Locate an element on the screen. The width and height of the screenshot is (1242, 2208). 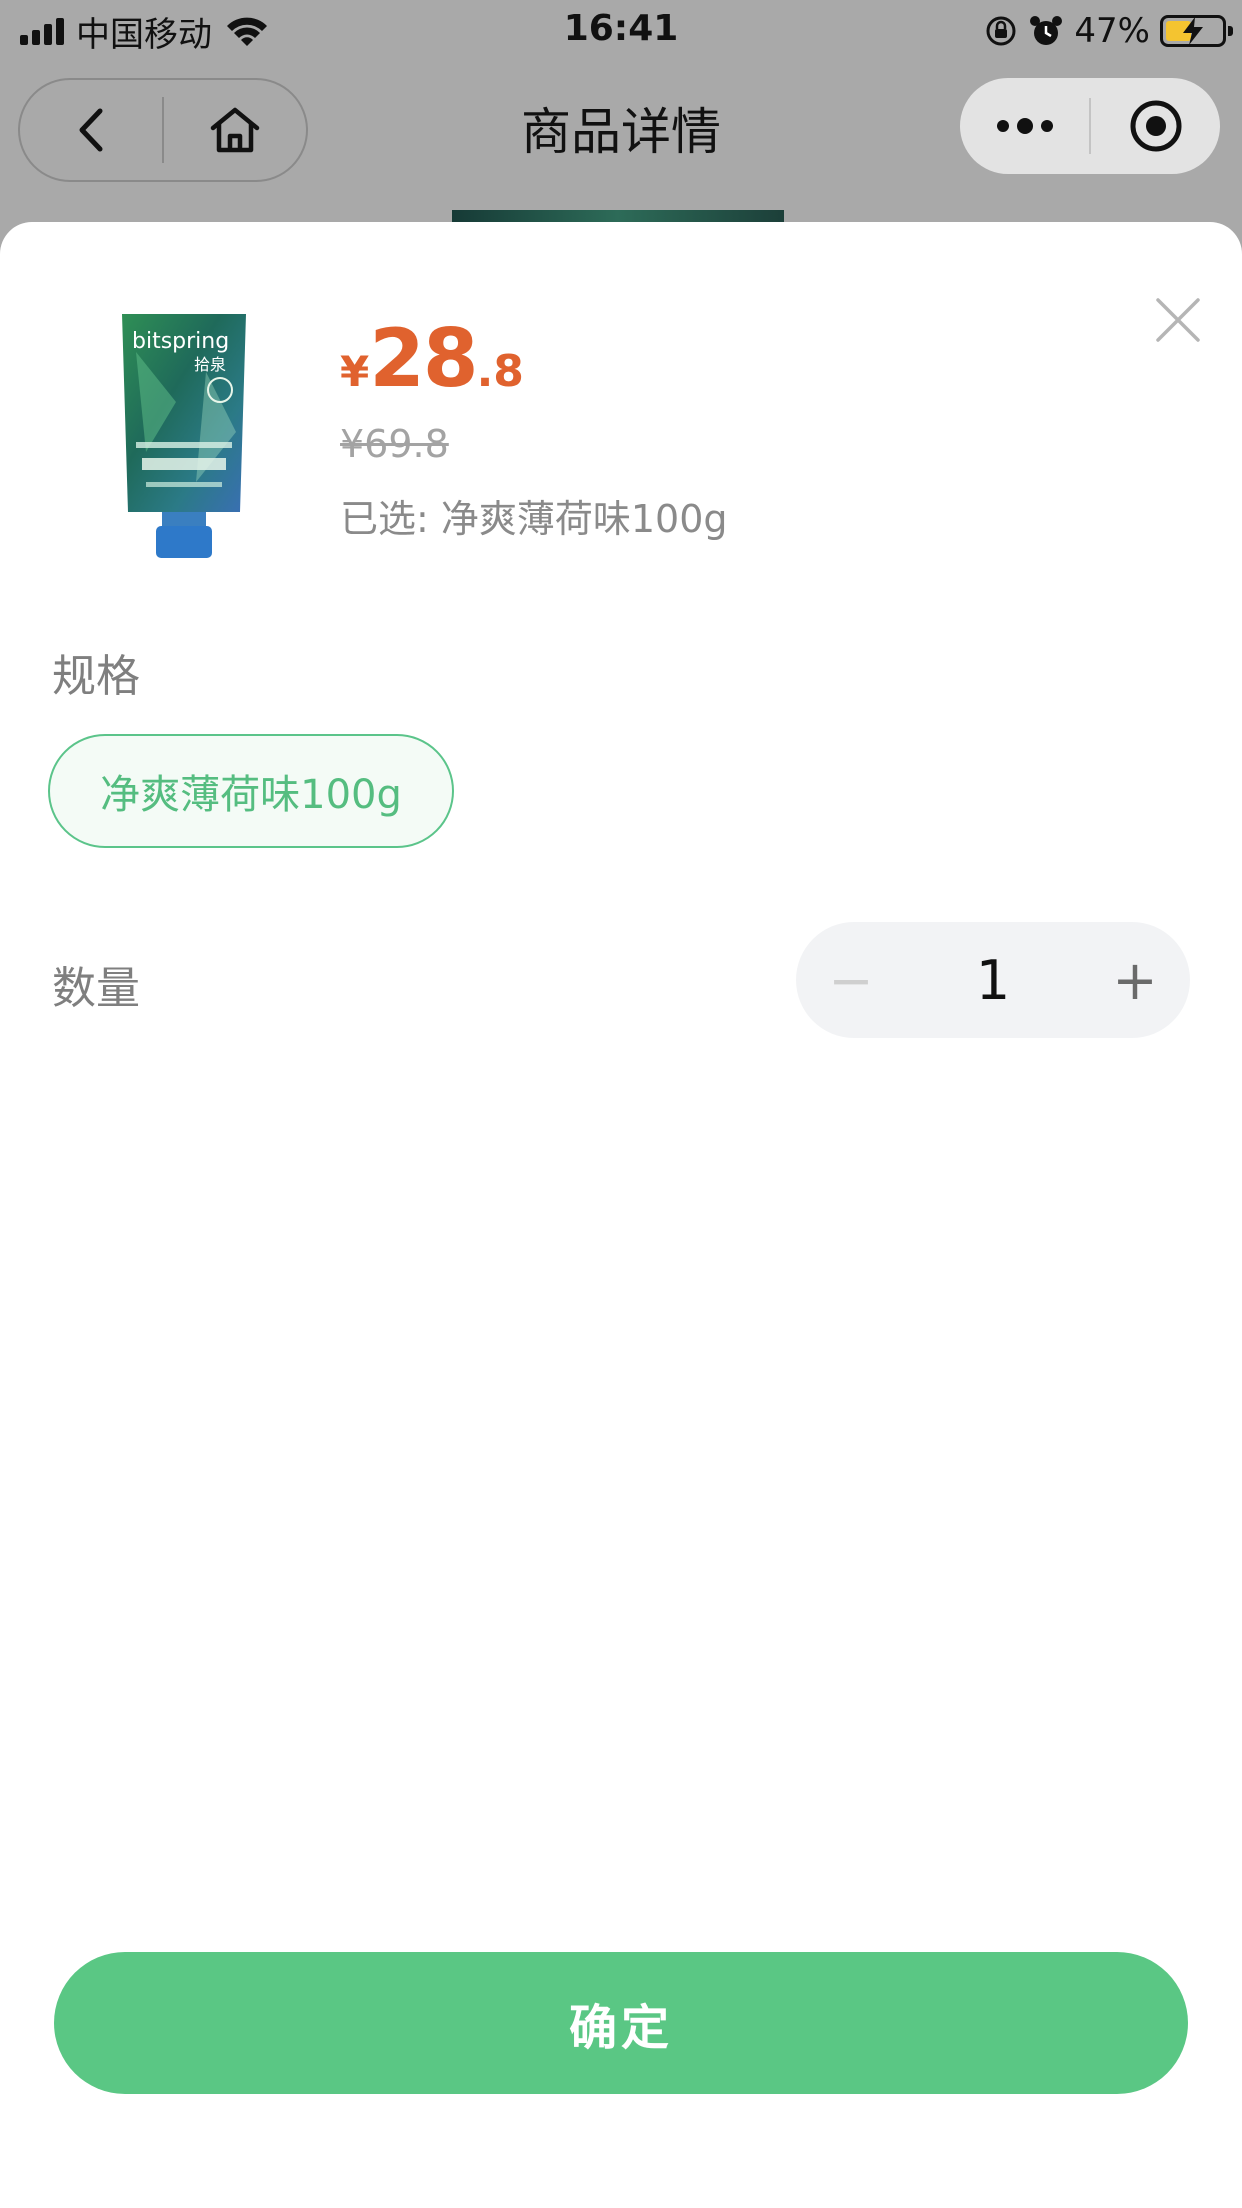
price-currency: ¥ is located at coordinates (355, 371).